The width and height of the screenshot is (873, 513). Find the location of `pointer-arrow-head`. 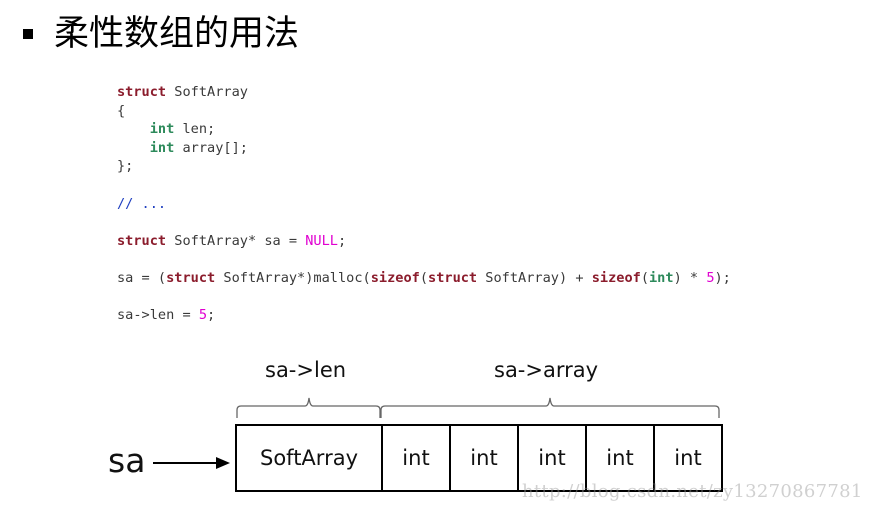

pointer-arrow-head is located at coordinates (223, 463).